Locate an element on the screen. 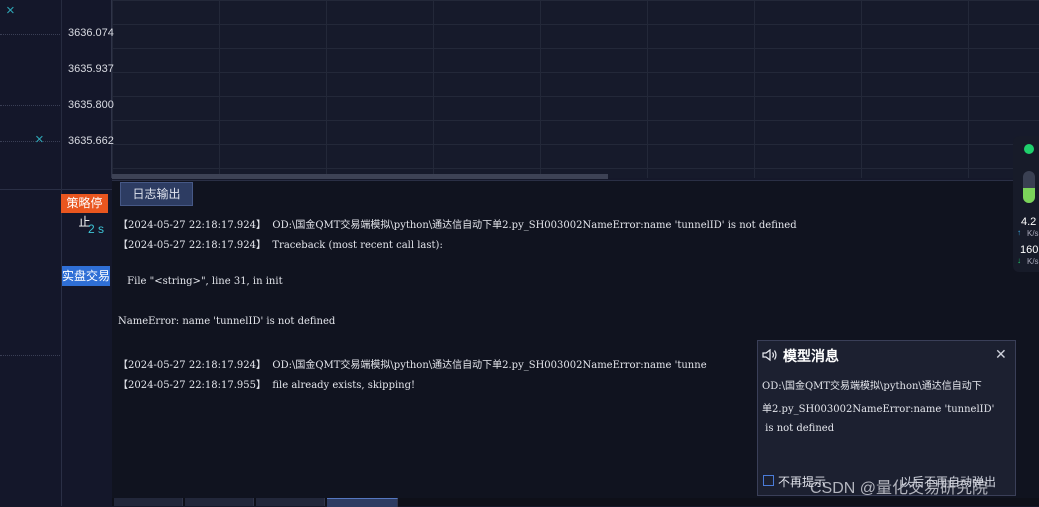 The width and height of the screenshot is (1039, 507). close-icon: ✕ is located at coordinates (1001, 354).